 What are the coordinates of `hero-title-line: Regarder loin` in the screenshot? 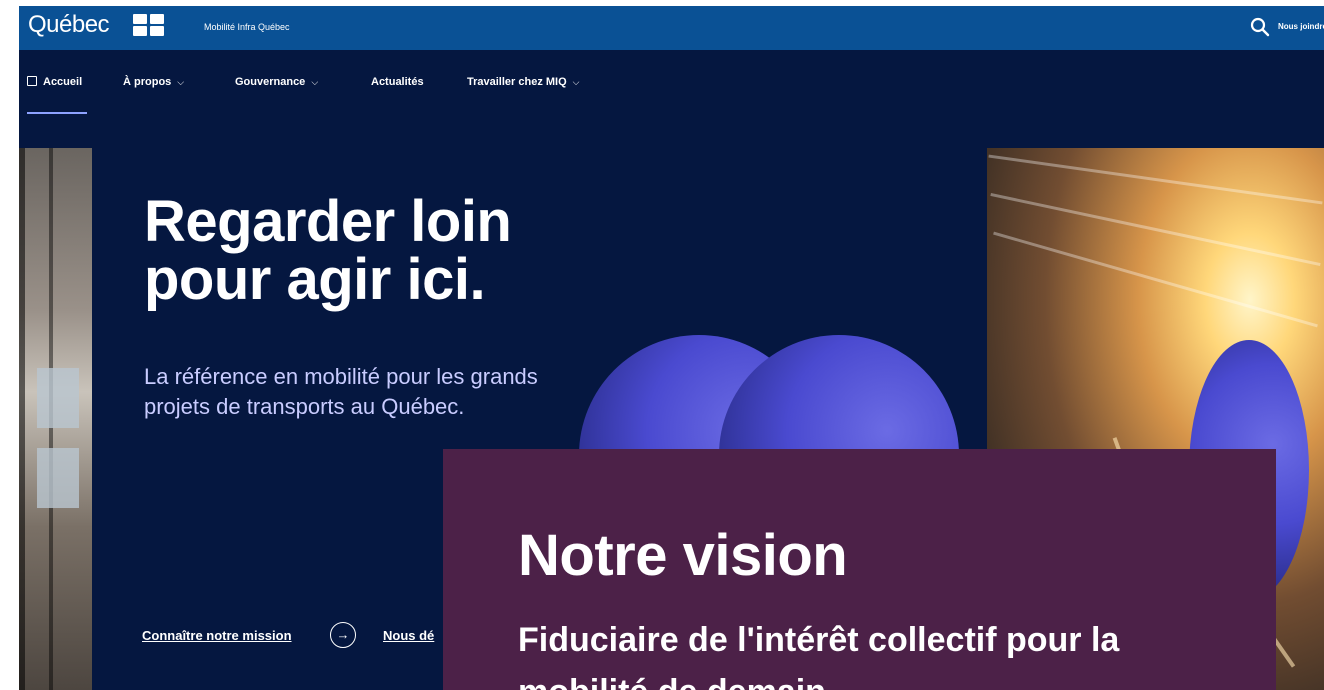 It's located at (328, 221).